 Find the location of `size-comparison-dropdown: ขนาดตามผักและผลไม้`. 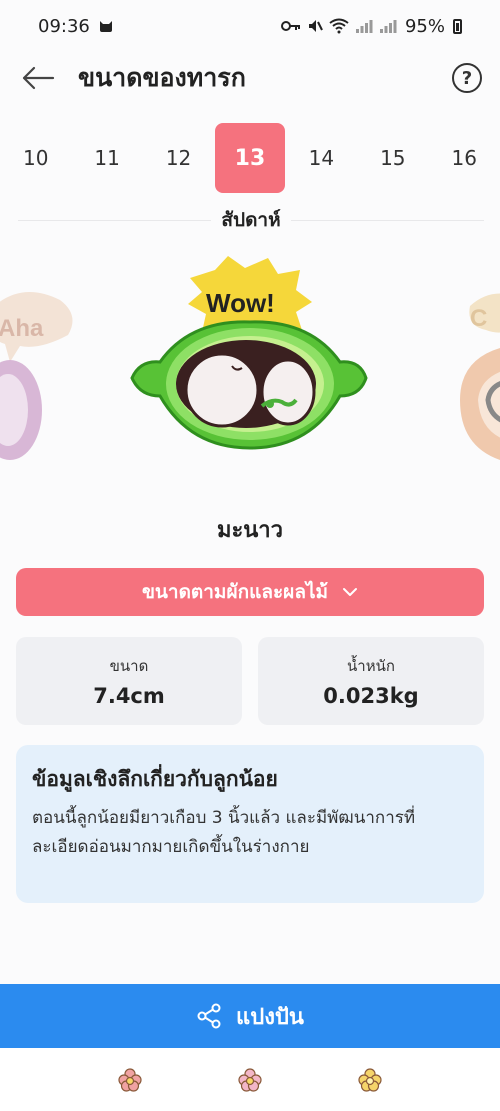

size-comparison-dropdown: ขนาดตามผักและผลไม้ is located at coordinates (250, 592).